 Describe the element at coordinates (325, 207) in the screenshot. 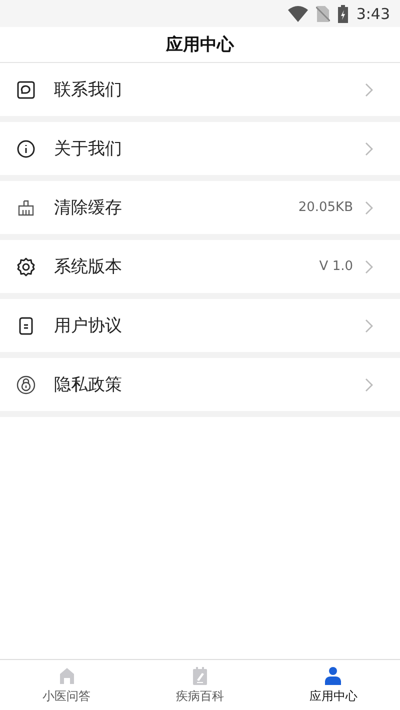

I see `menu-value: 20.05KB` at that location.